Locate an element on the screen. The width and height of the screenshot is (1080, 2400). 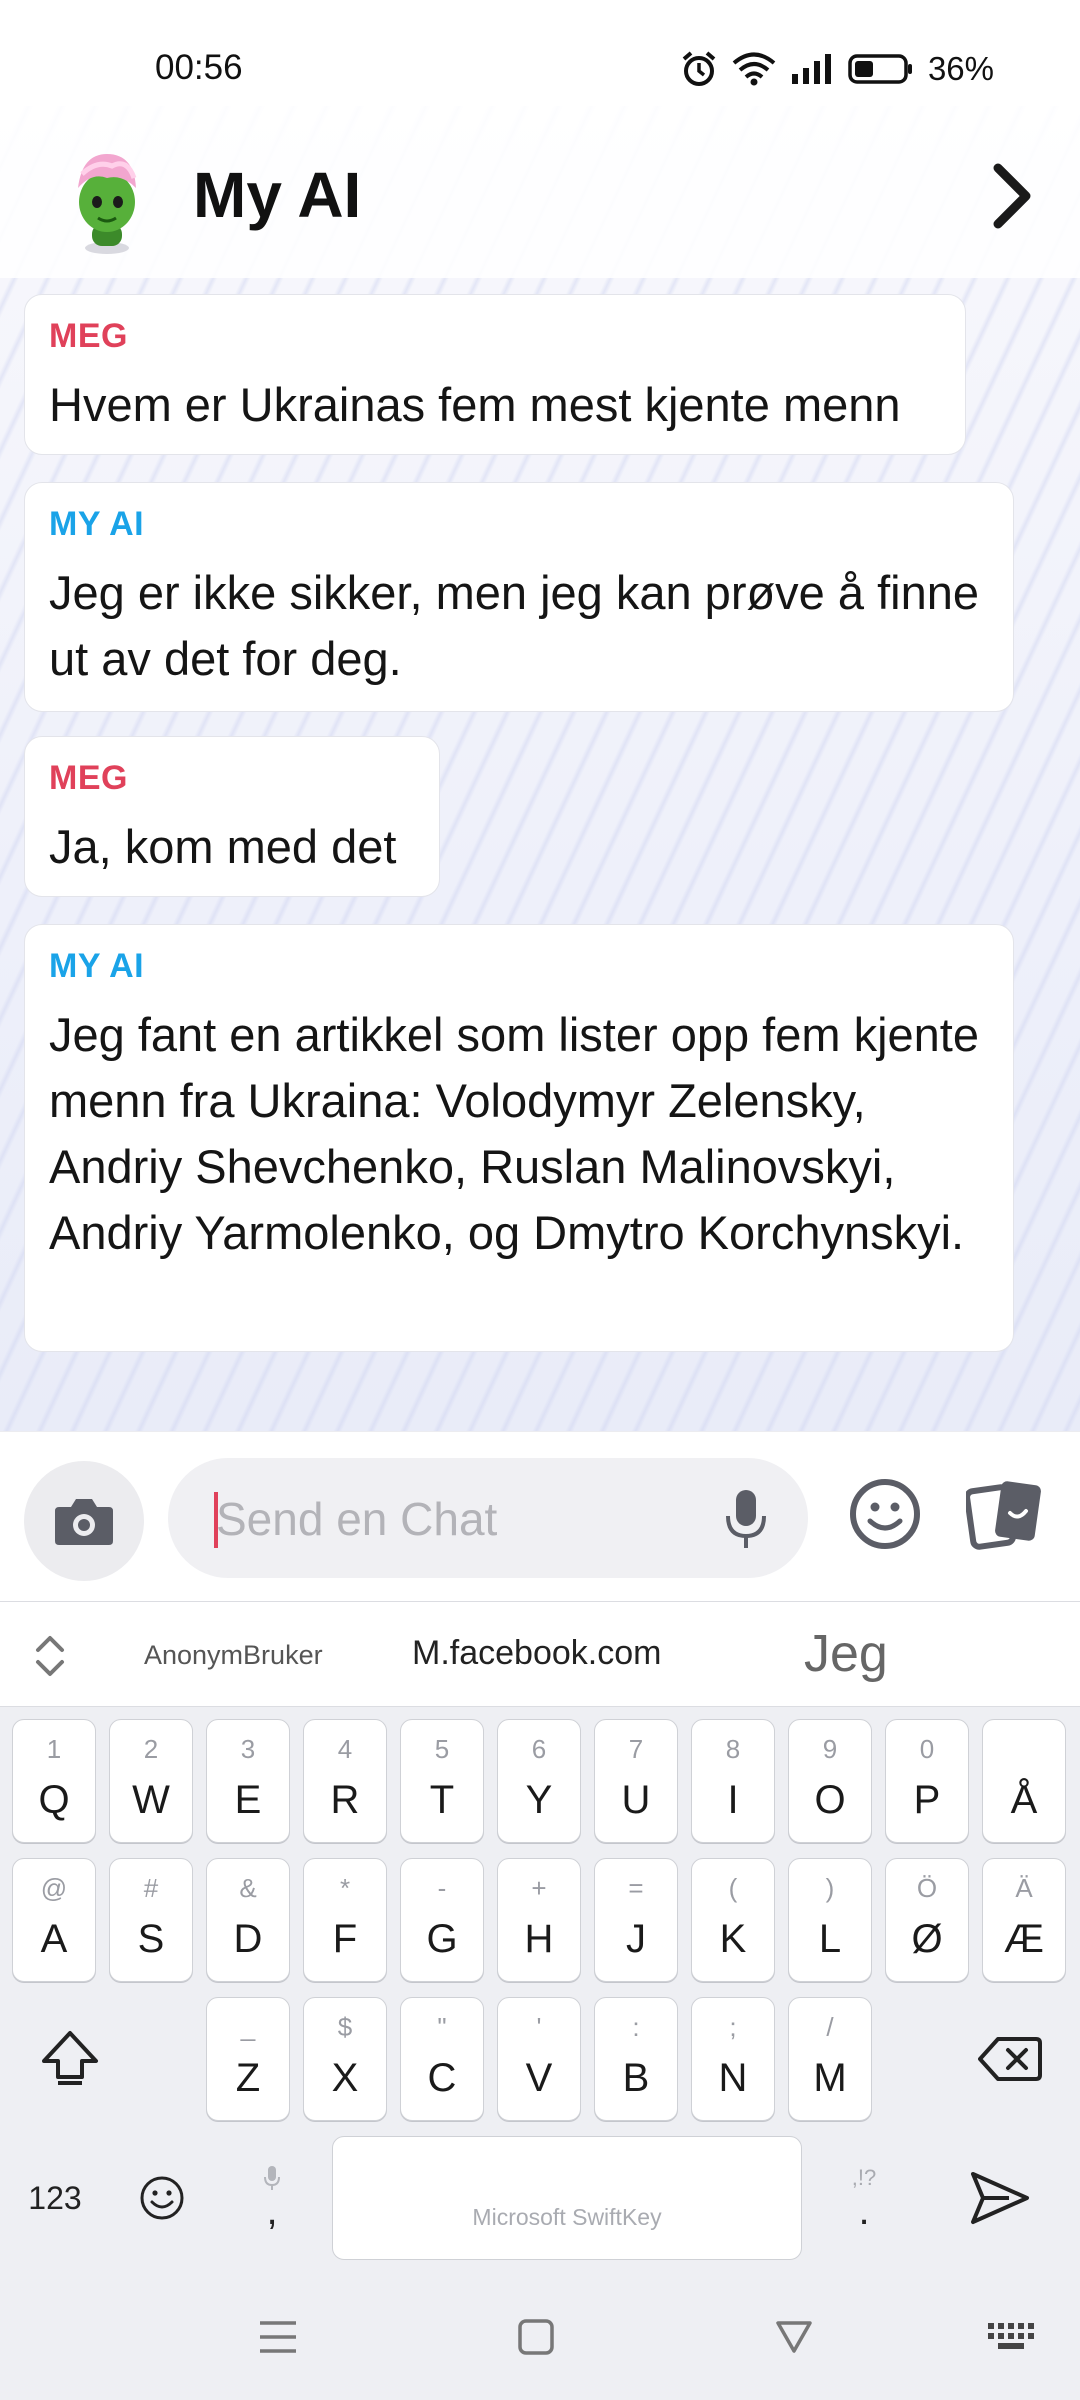
key-s: # S is located at coordinates (151, 1920).